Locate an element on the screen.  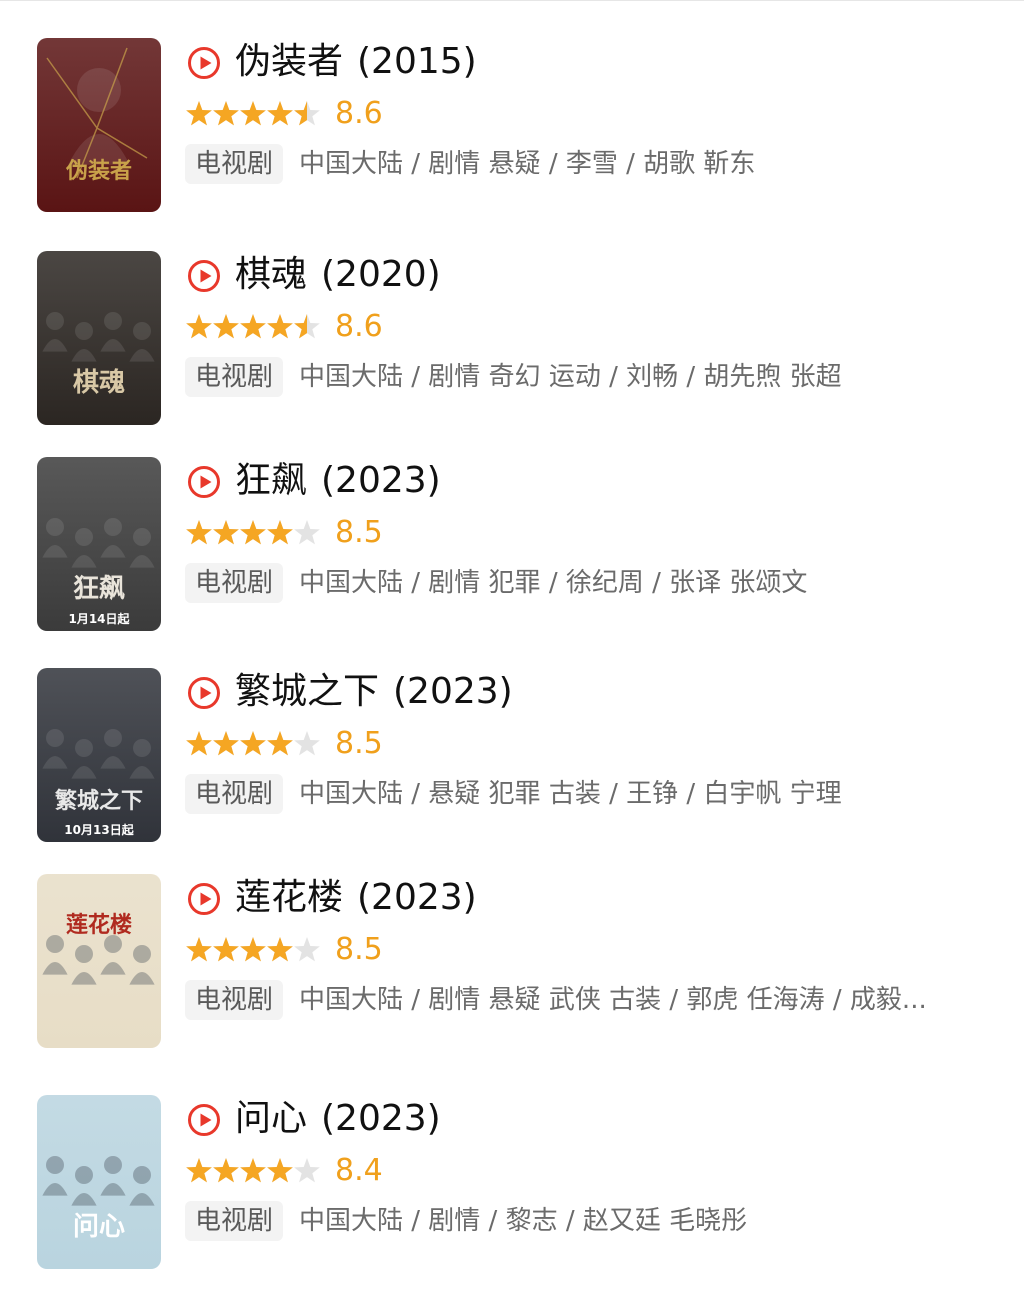
top-divider is located at coordinates (512, 0).